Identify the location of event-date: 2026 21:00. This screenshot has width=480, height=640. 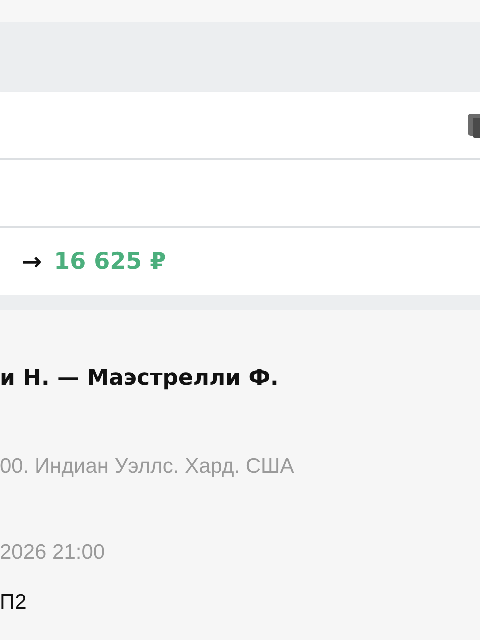
(53, 553).